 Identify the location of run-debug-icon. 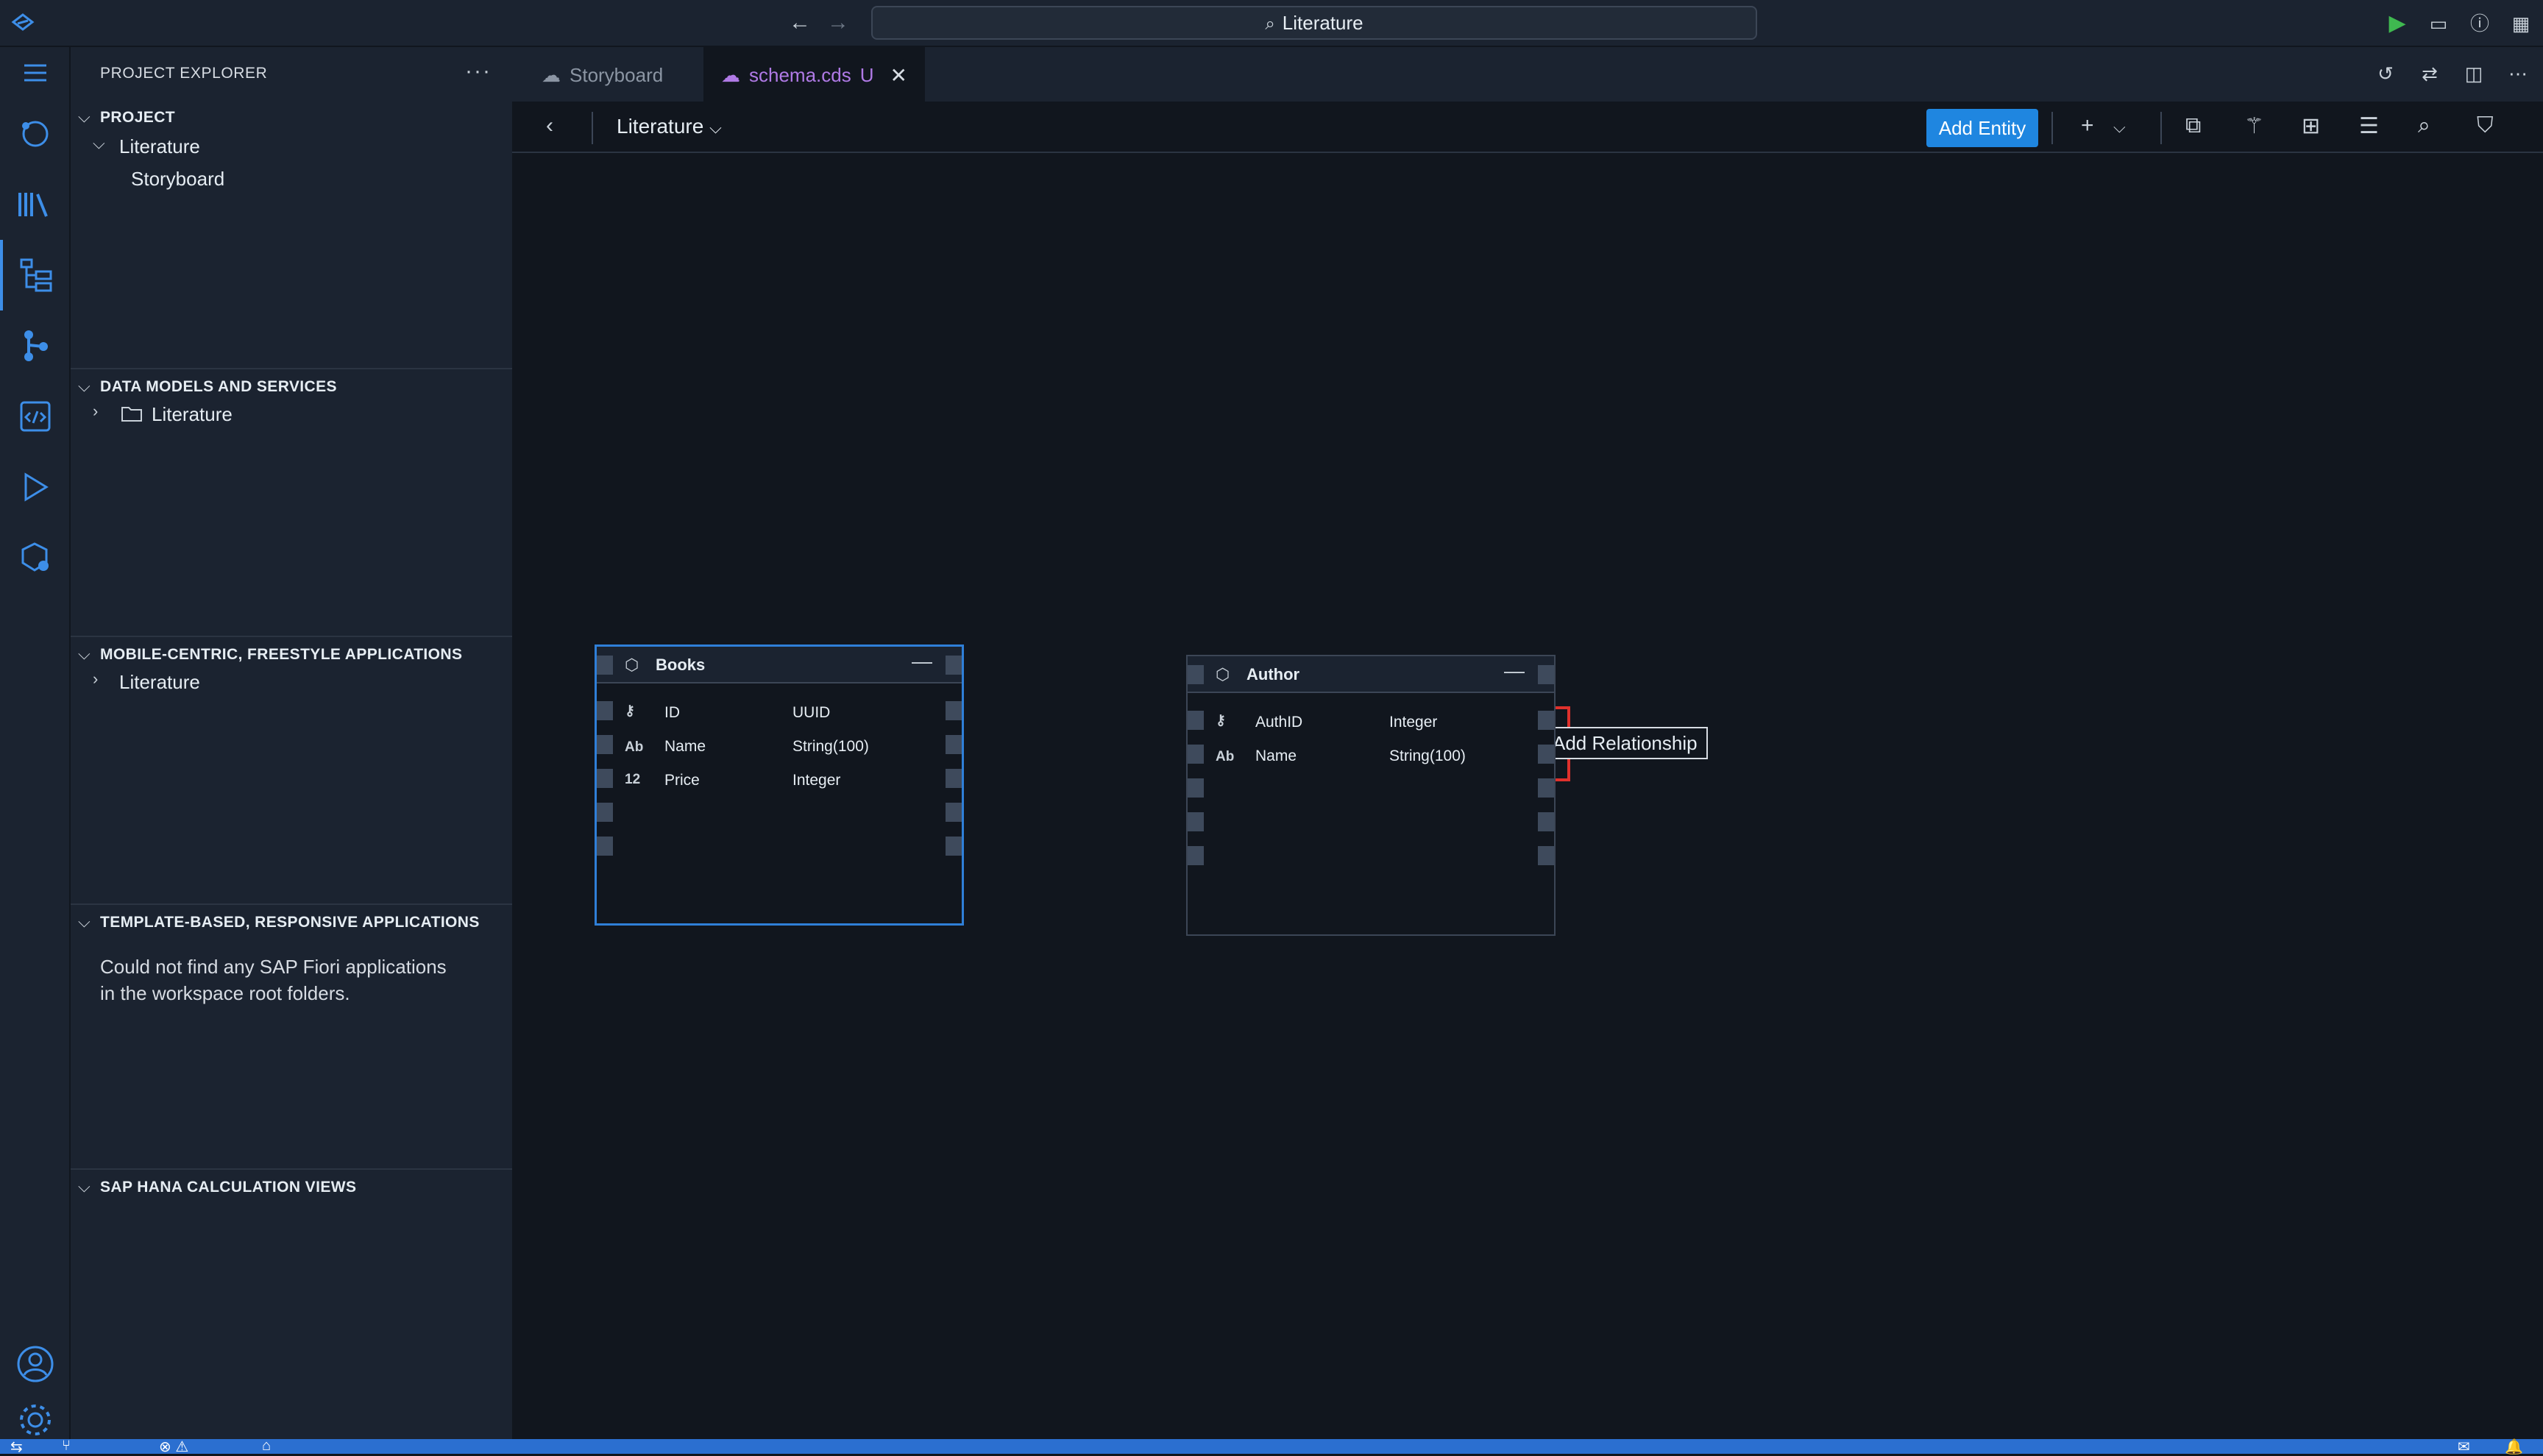
(35, 487).